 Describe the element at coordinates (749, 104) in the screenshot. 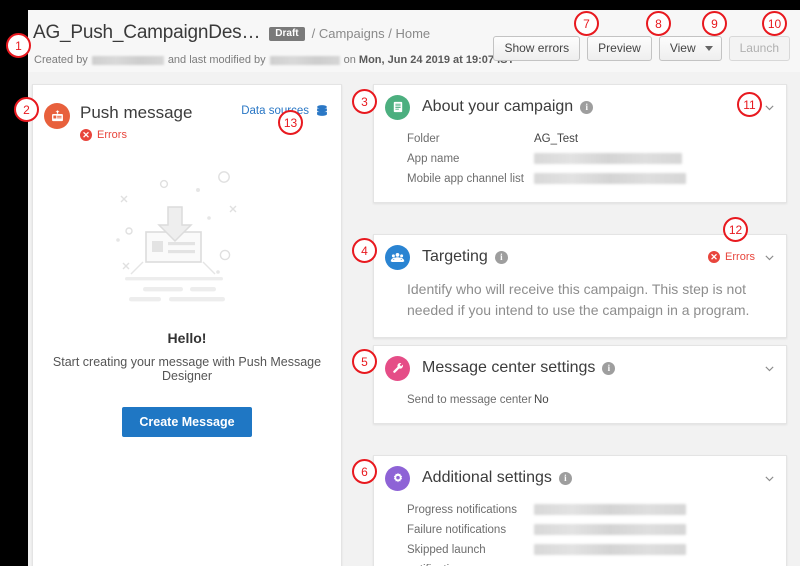

I see `callout-marker-11: 11` at that location.